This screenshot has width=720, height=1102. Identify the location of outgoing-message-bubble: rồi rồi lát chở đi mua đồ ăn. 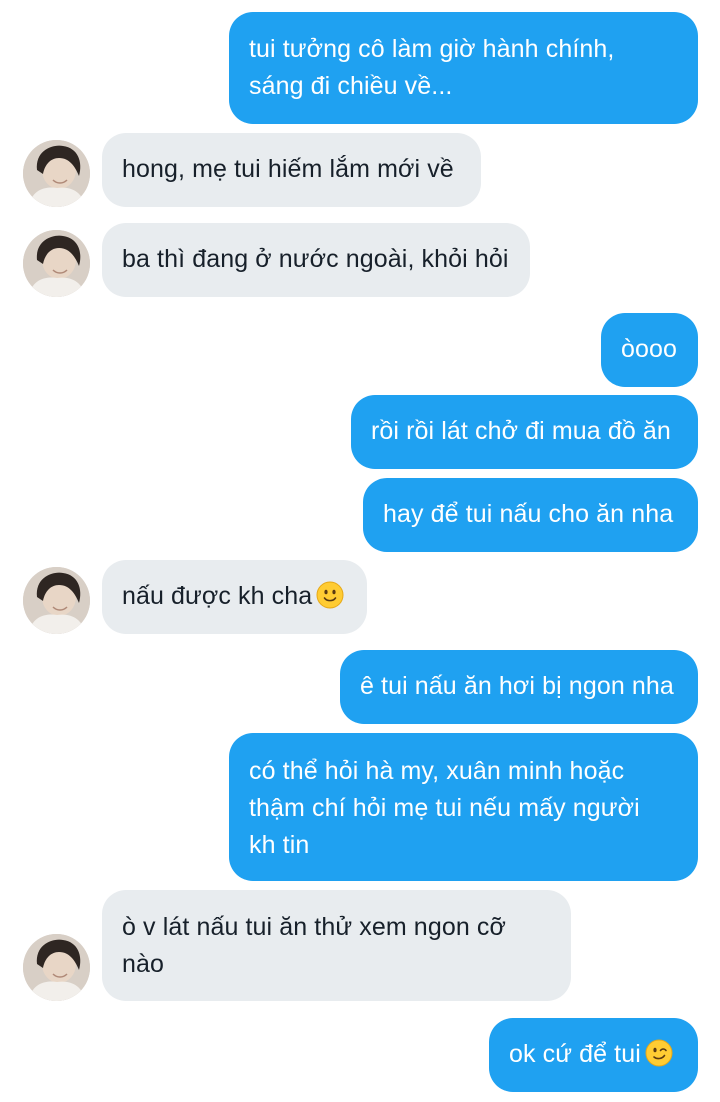
(524, 432).